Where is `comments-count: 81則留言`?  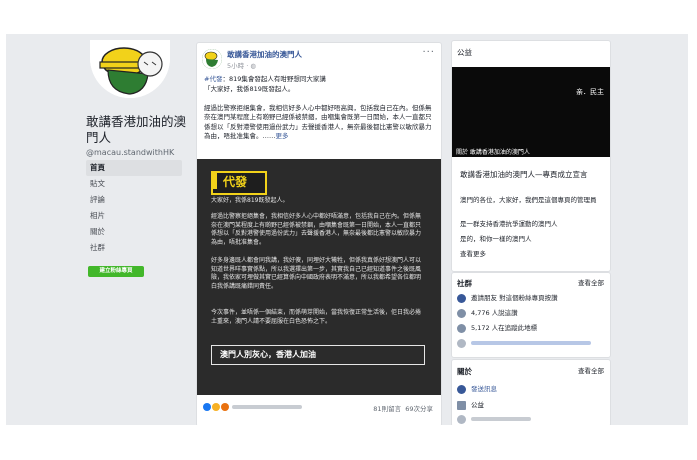 comments-count: 81則留言 is located at coordinates (387, 409).